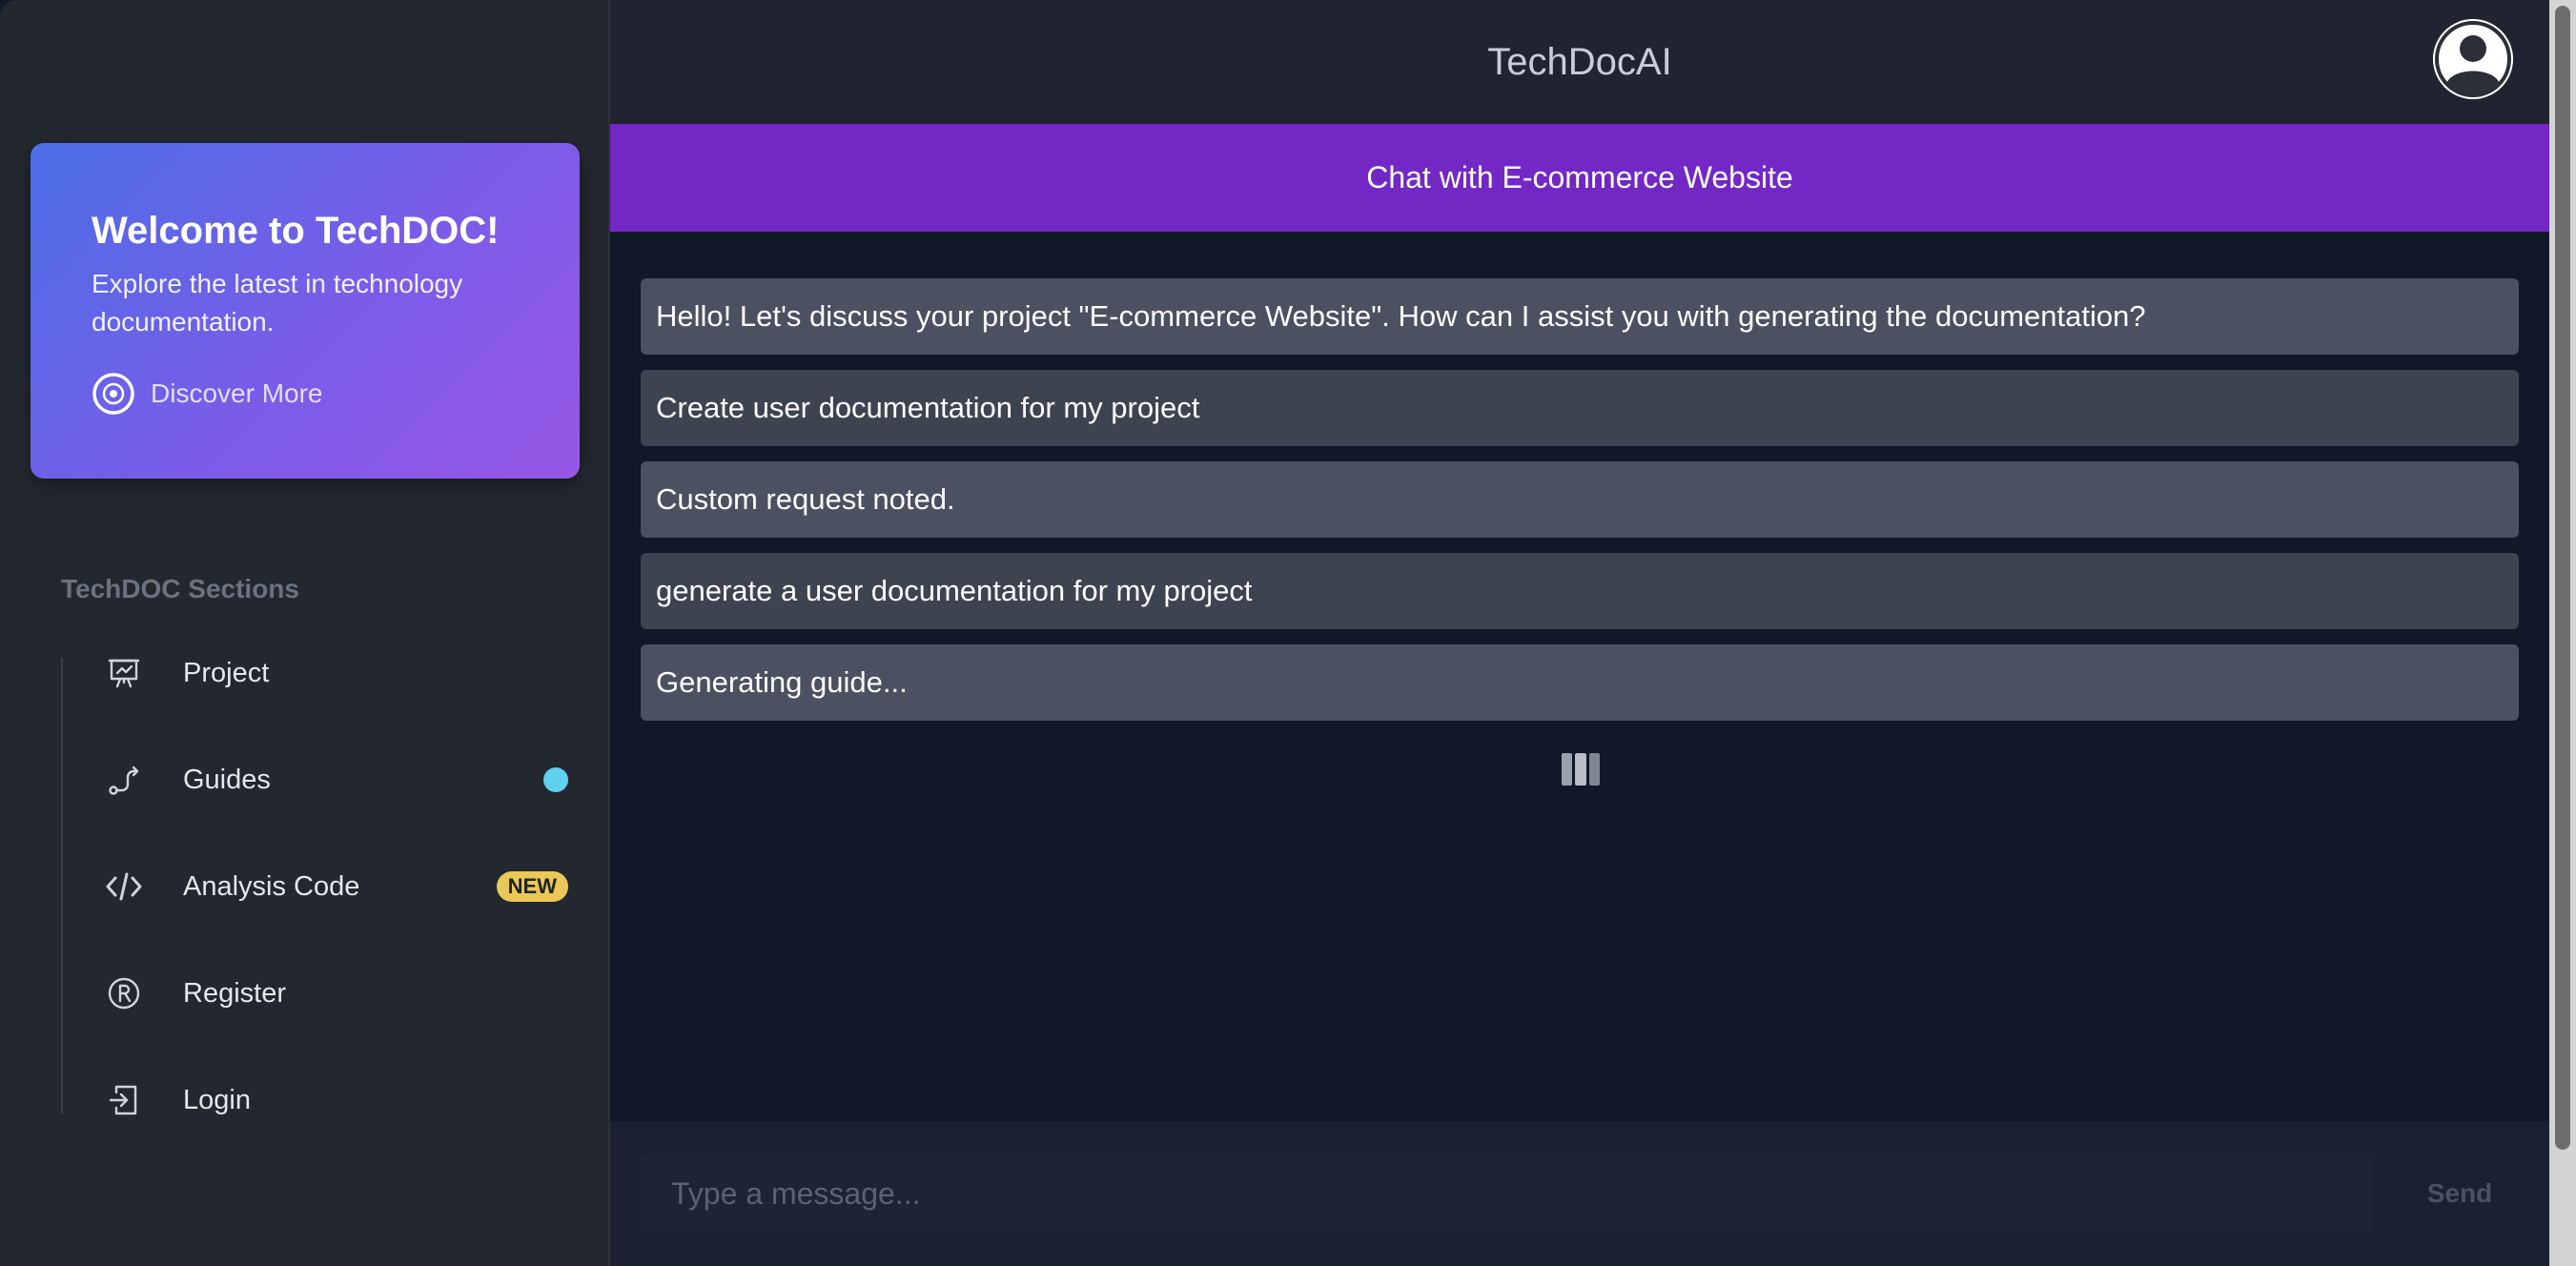 This screenshot has width=2576, height=1266. Describe the element at coordinates (234, 993) in the screenshot. I see `sidebar-item-label: Register` at that location.